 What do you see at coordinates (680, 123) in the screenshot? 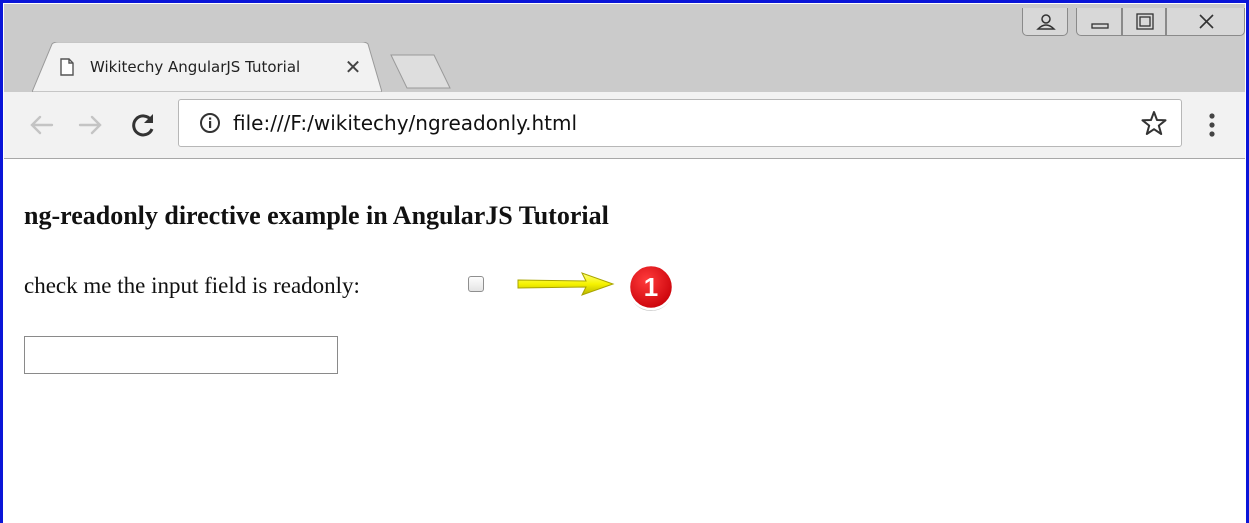
I see `address-bar: file:///F:/wikitechy/ngreadonly.html` at bounding box center [680, 123].